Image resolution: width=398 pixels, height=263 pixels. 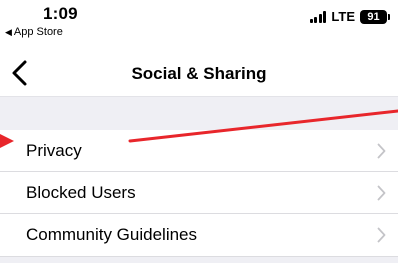 What do you see at coordinates (318, 16) in the screenshot?
I see `cellular-signal-icon` at bounding box center [318, 16].